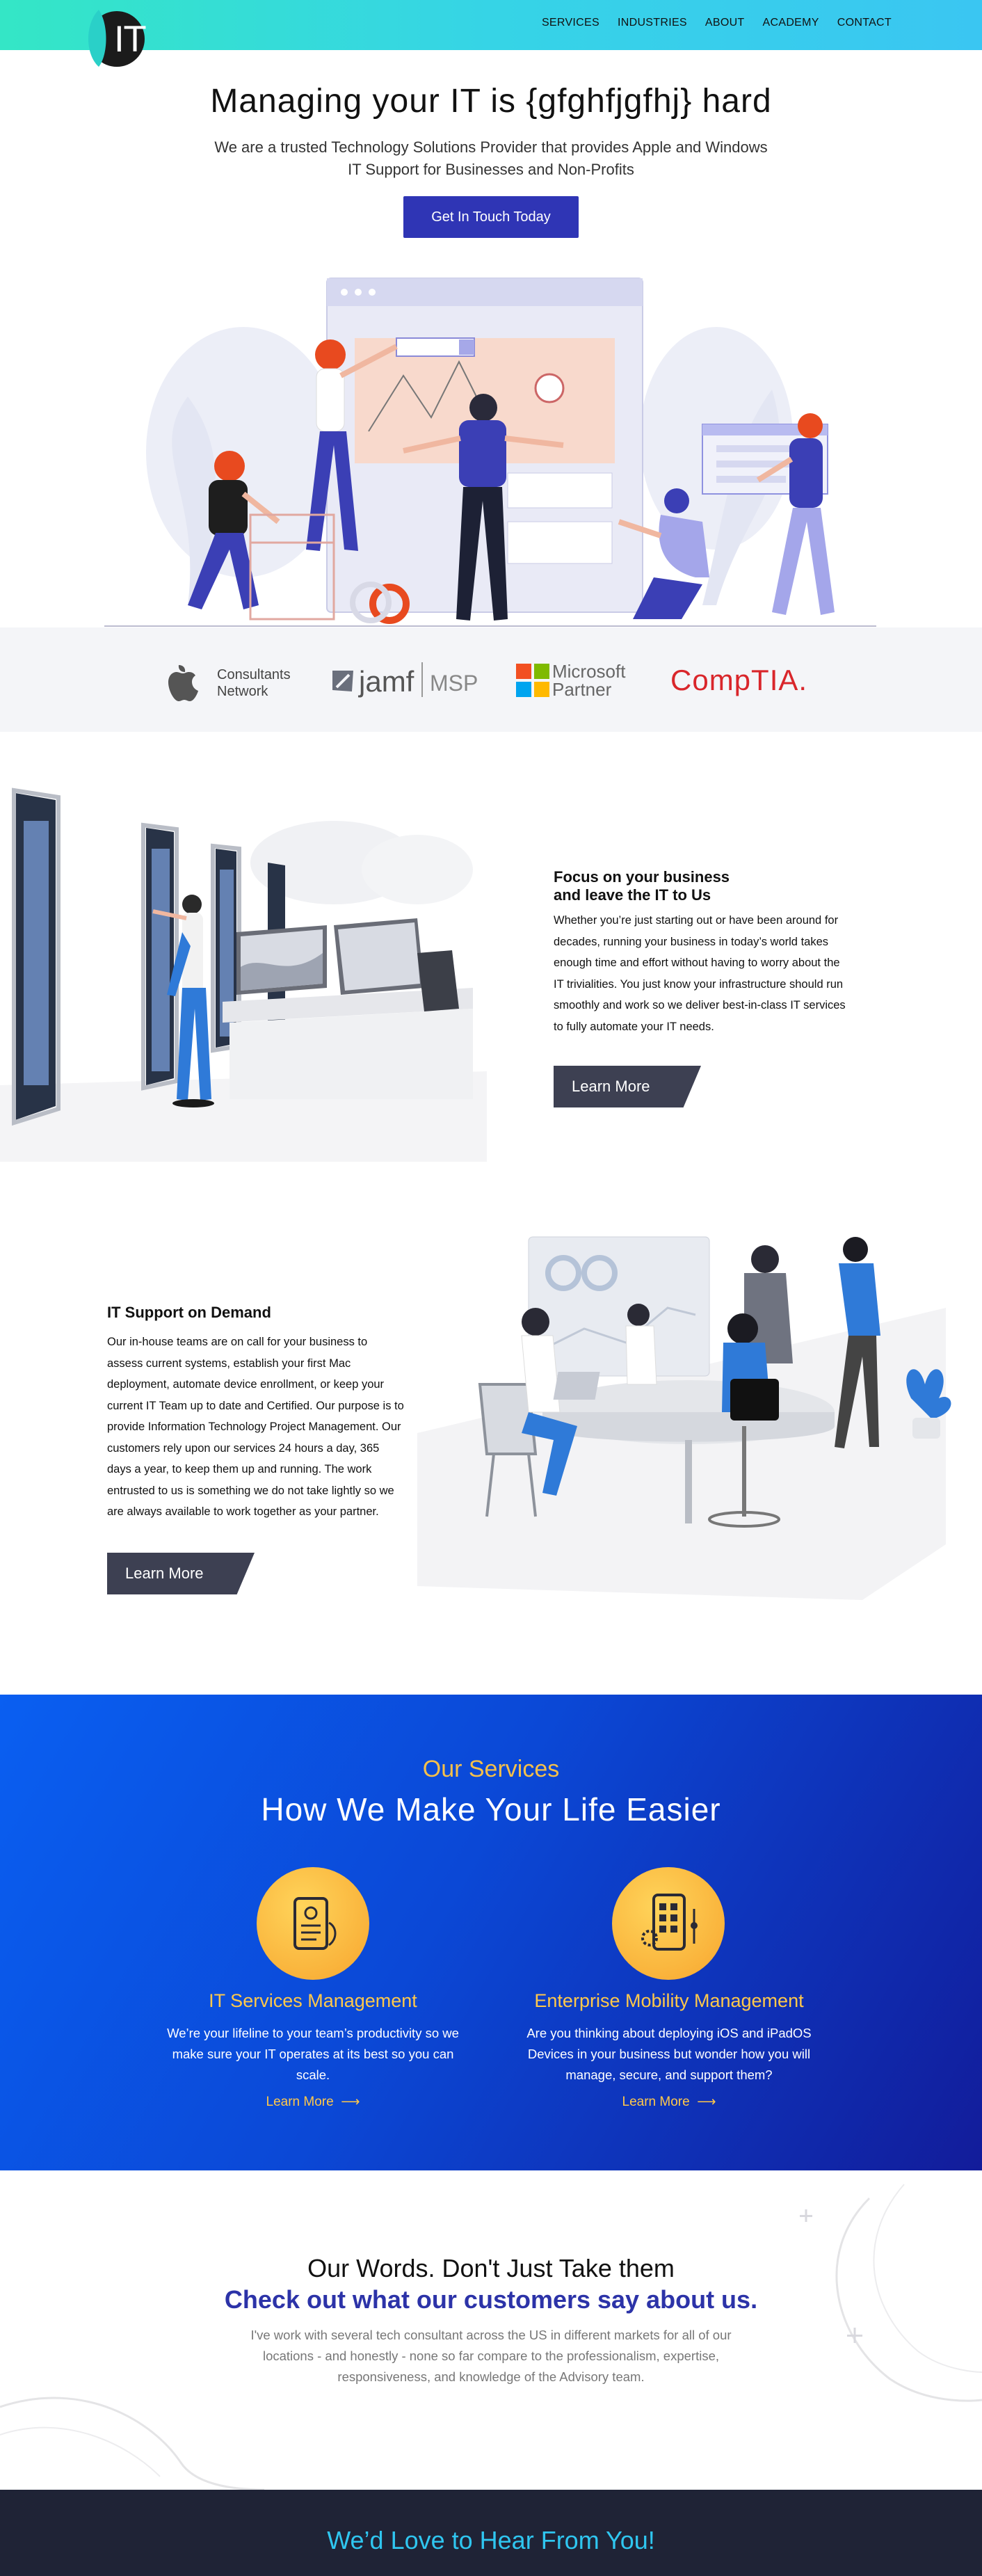 This screenshot has height=2576, width=982. What do you see at coordinates (632, 895) in the screenshot?
I see `focus-heading-line2: and leave the IT to Us` at bounding box center [632, 895].